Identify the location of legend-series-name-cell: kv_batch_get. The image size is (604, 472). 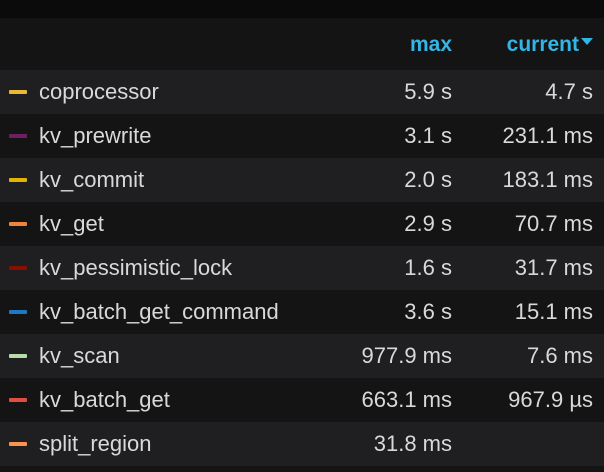
(146, 400).